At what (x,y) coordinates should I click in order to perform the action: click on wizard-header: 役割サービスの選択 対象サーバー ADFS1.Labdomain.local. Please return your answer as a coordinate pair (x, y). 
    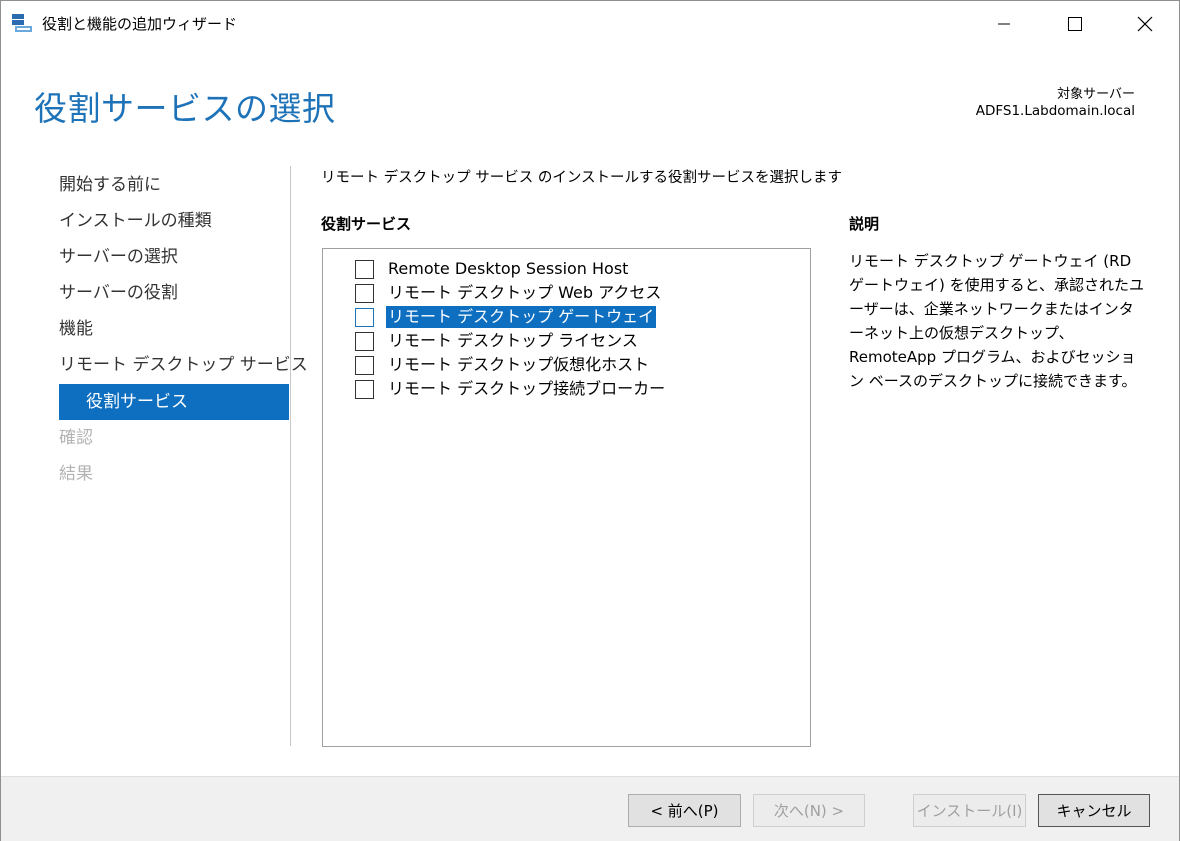
    Looking at the image, I should click on (590, 92).